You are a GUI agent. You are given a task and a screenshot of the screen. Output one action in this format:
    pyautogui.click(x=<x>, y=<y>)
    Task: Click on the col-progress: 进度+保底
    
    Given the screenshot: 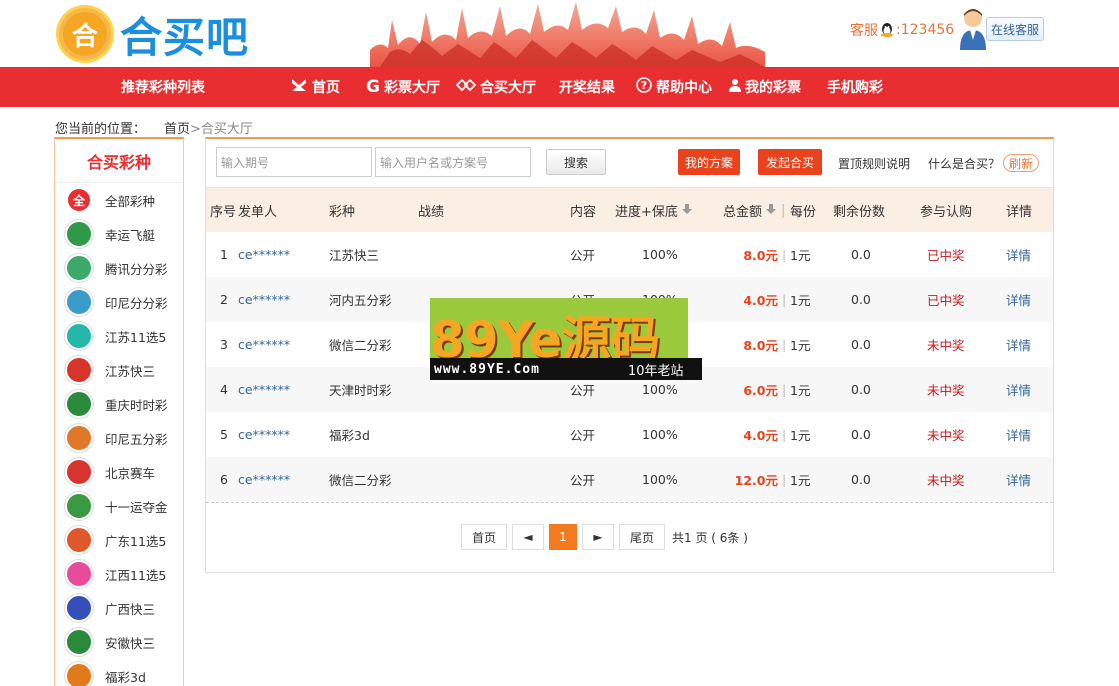 What is the action you would take?
    pyautogui.click(x=654, y=210)
    